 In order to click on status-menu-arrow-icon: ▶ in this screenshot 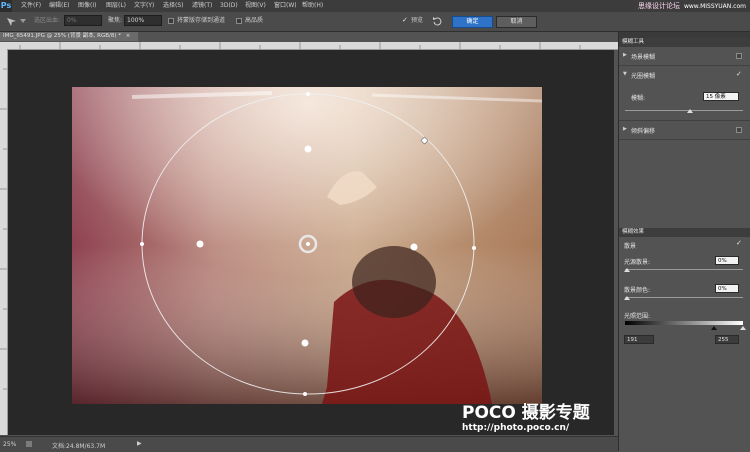, I will do `click(139, 443)`.